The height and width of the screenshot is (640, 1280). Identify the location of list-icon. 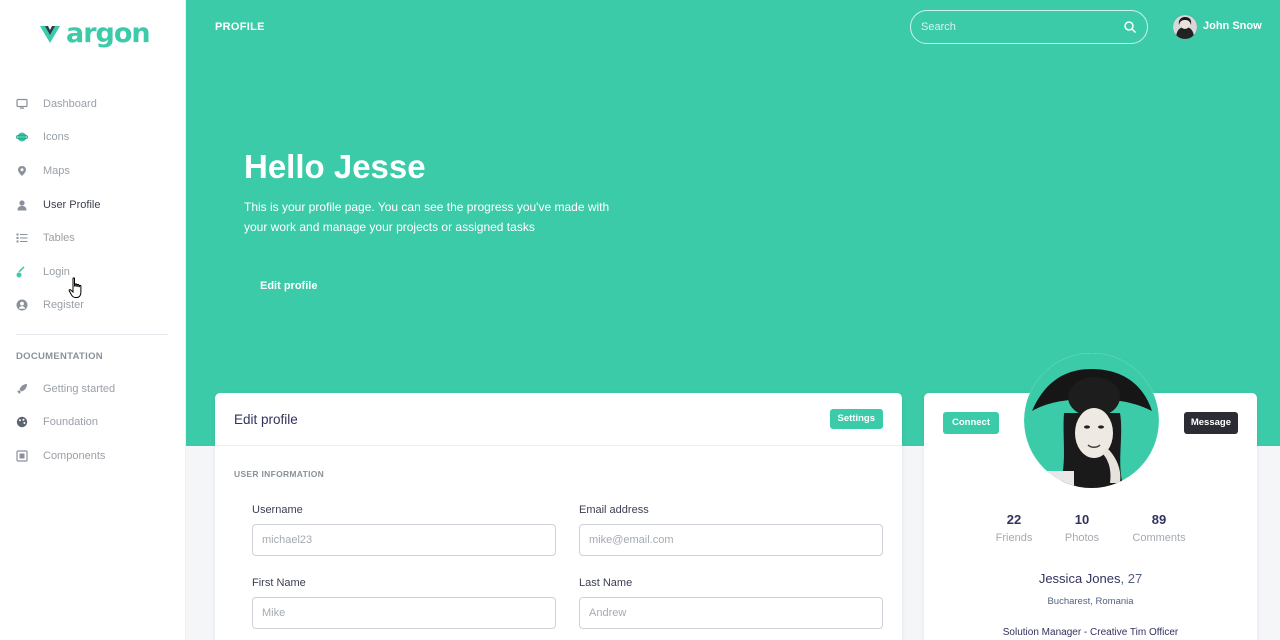
(22, 238).